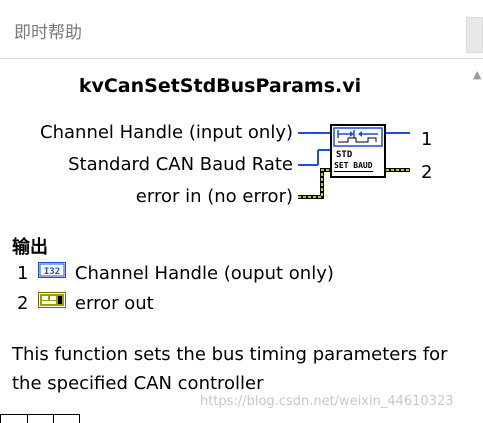 Image resolution: width=483 pixels, height=423 pixels. What do you see at coordinates (327, 401) in the screenshot?
I see `watermark: https://blog.csdn.net/weixin_44610323` at bounding box center [327, 401].